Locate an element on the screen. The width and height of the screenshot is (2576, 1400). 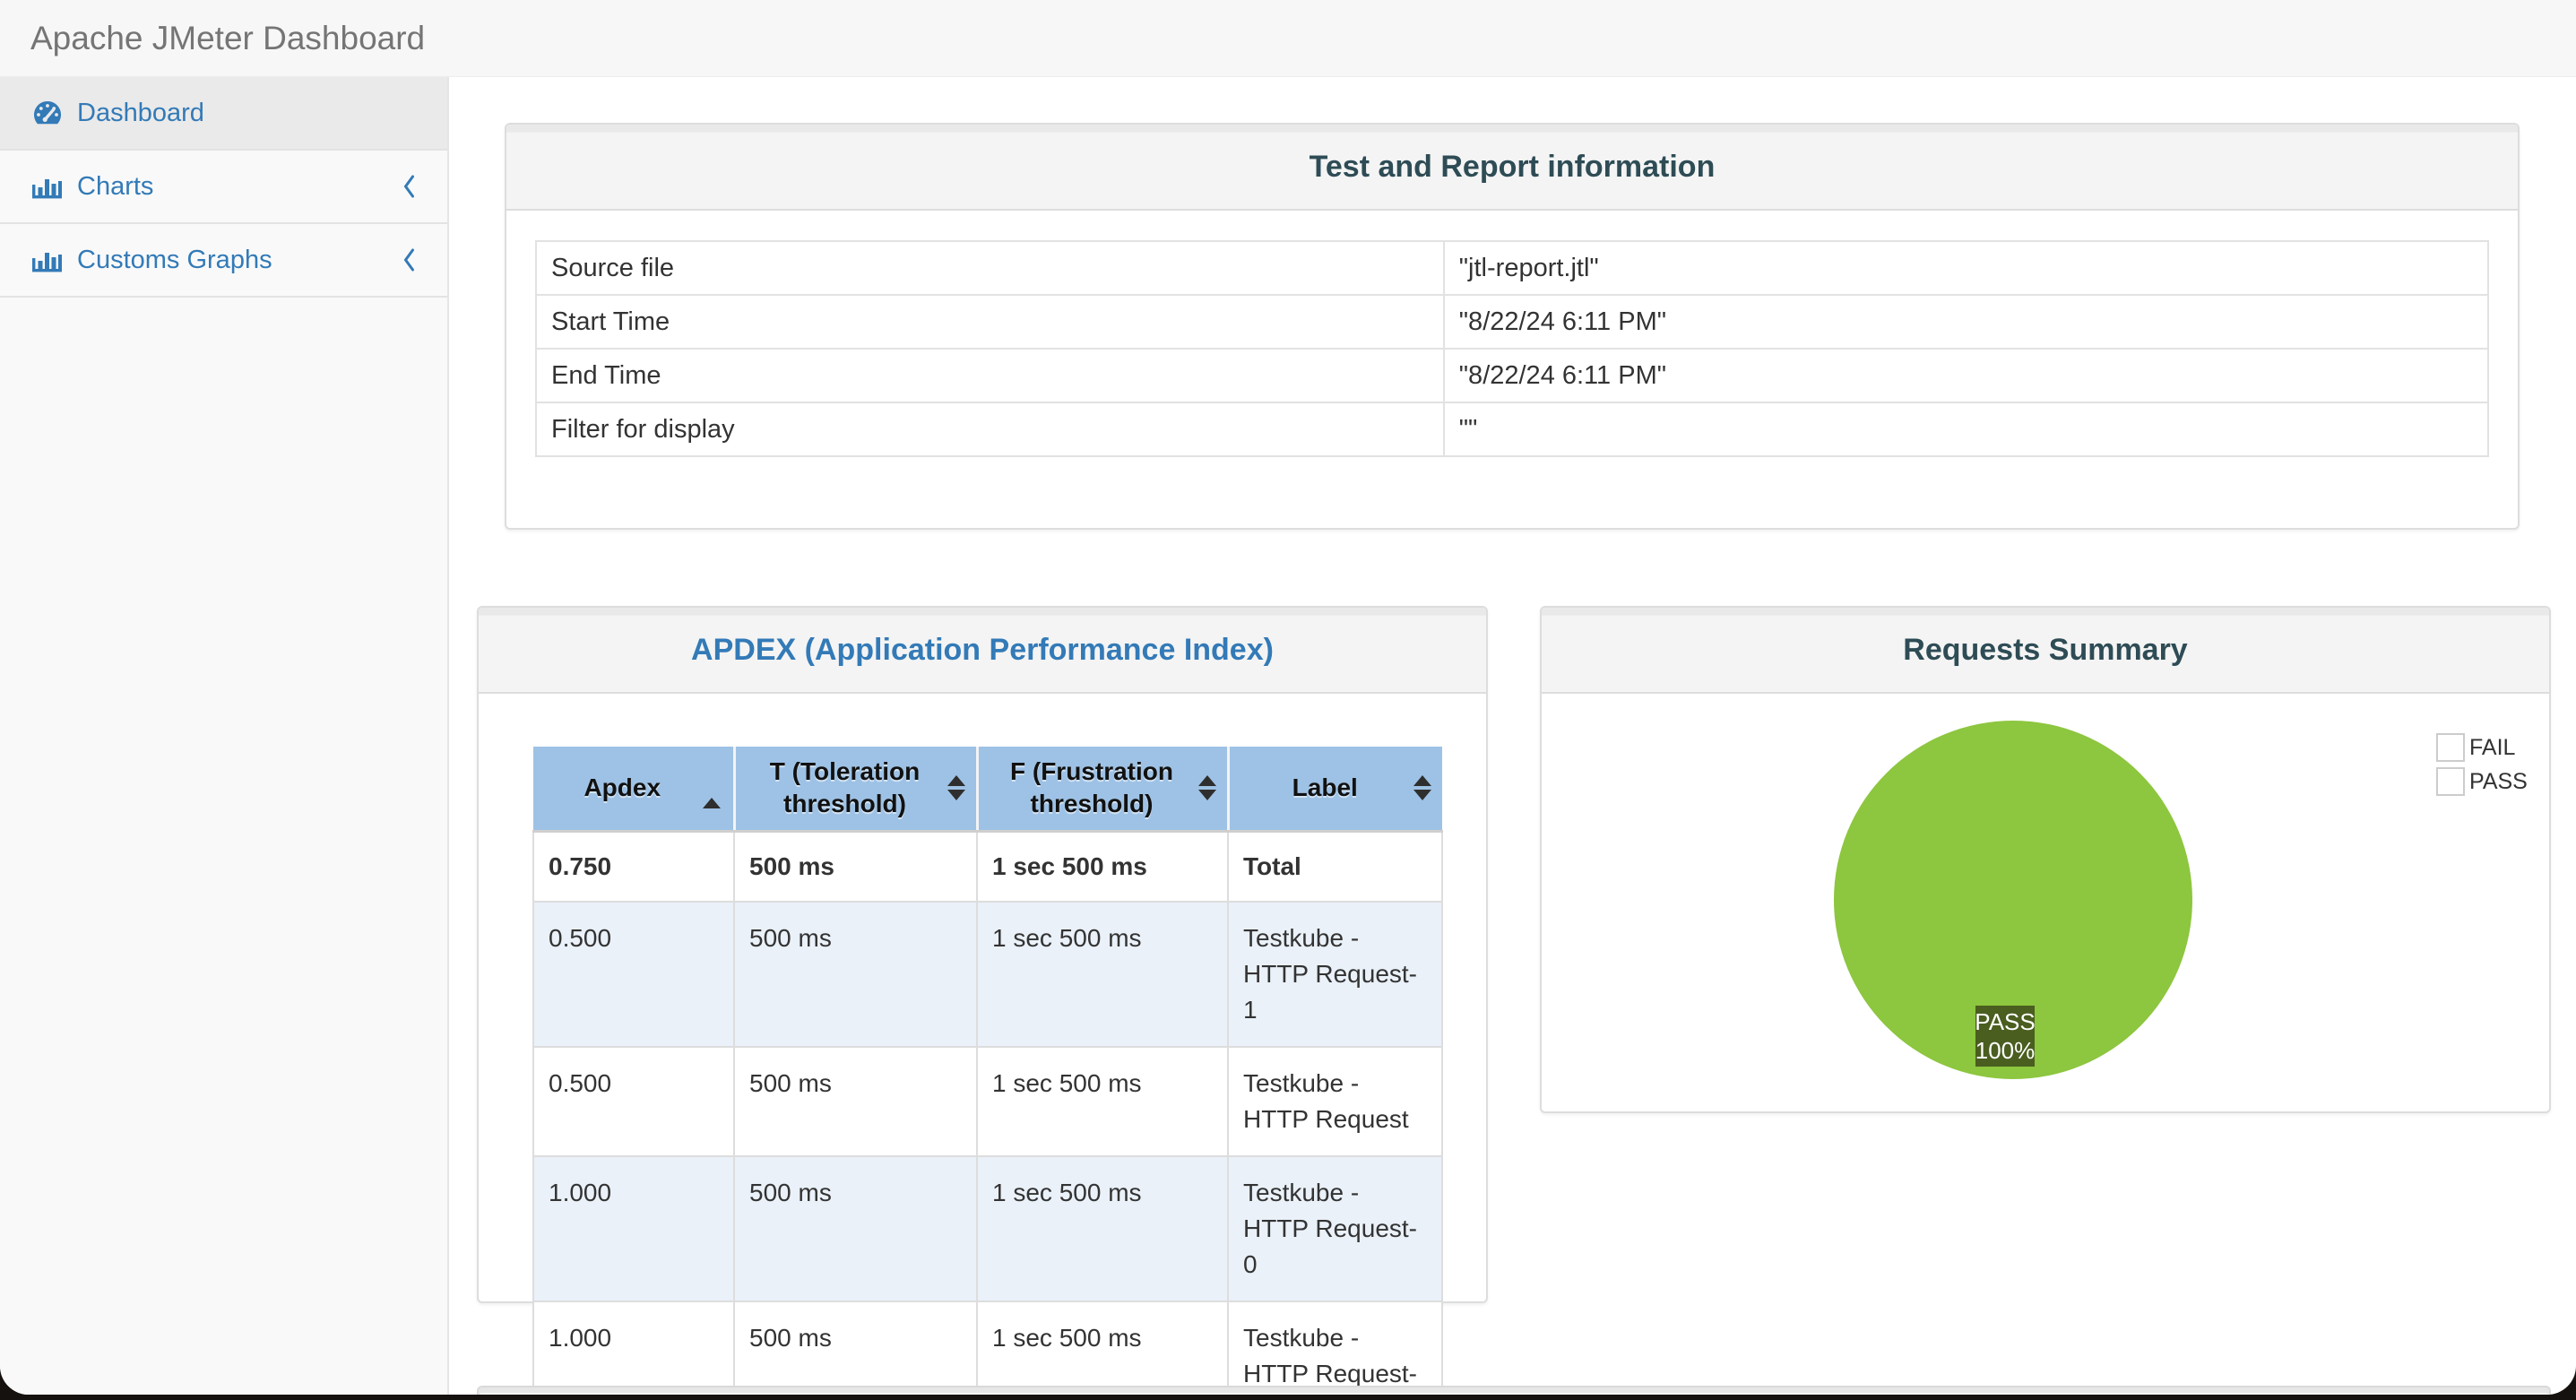
info-label: Start Time is located at coordinates (990, 322).